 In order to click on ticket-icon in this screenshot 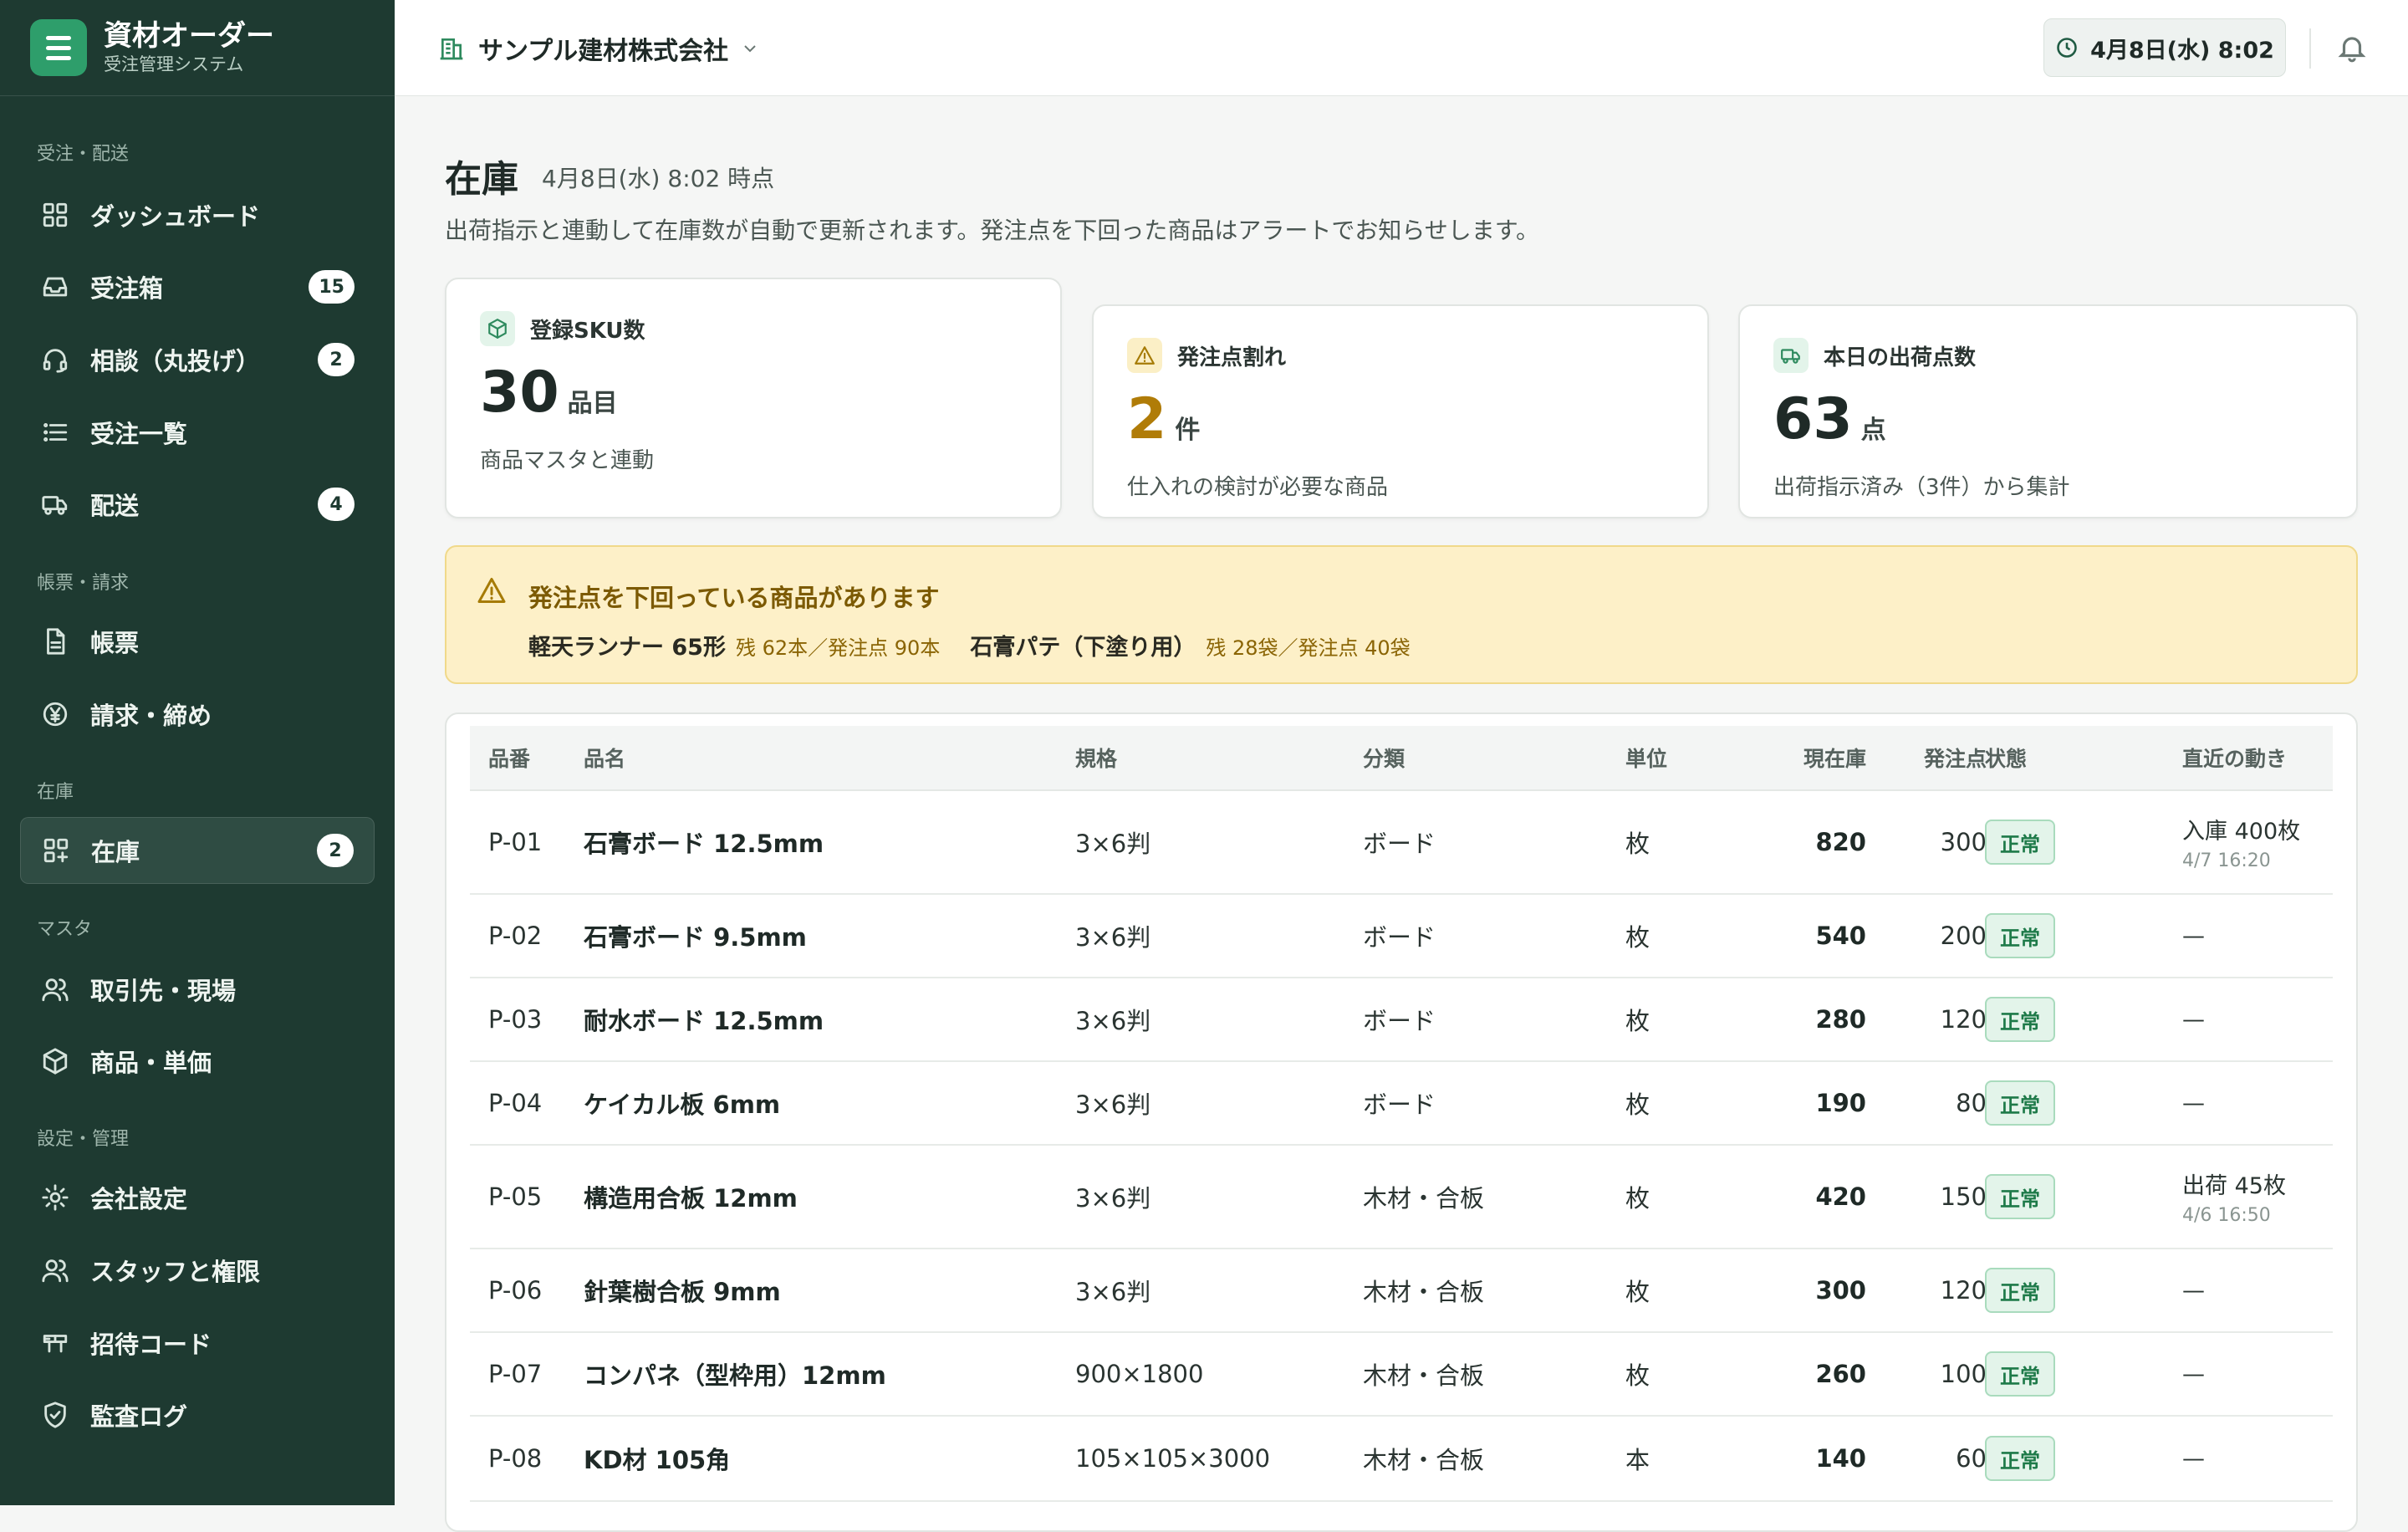, I will do `click(55, 1343)`.